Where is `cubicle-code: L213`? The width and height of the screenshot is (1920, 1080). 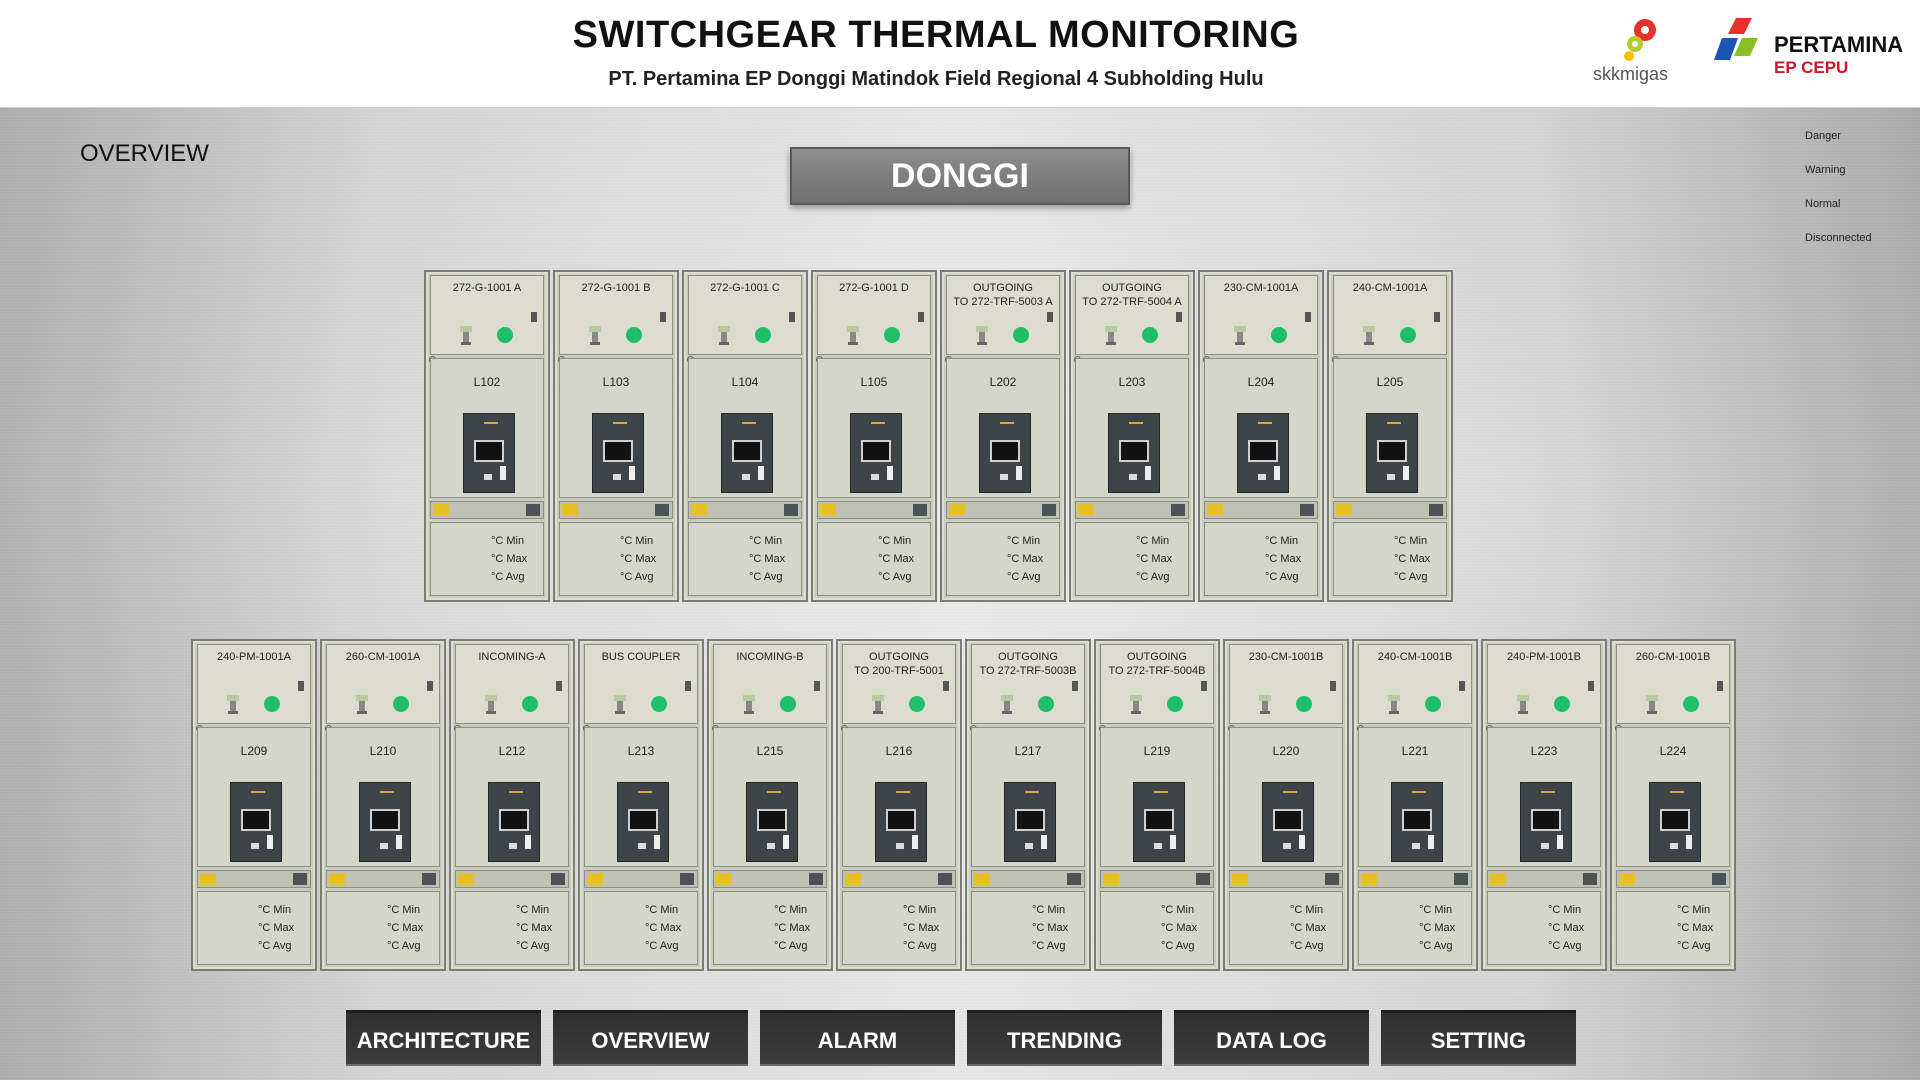 cubicle-code: L213 is located at coordinates (641, 751).